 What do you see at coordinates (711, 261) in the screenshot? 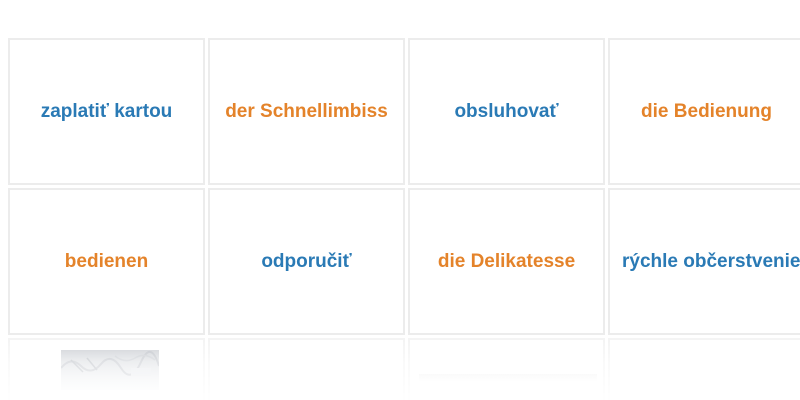
I see `card-8-word: rýchle občerstvenie` at bounding box center [711, 261].